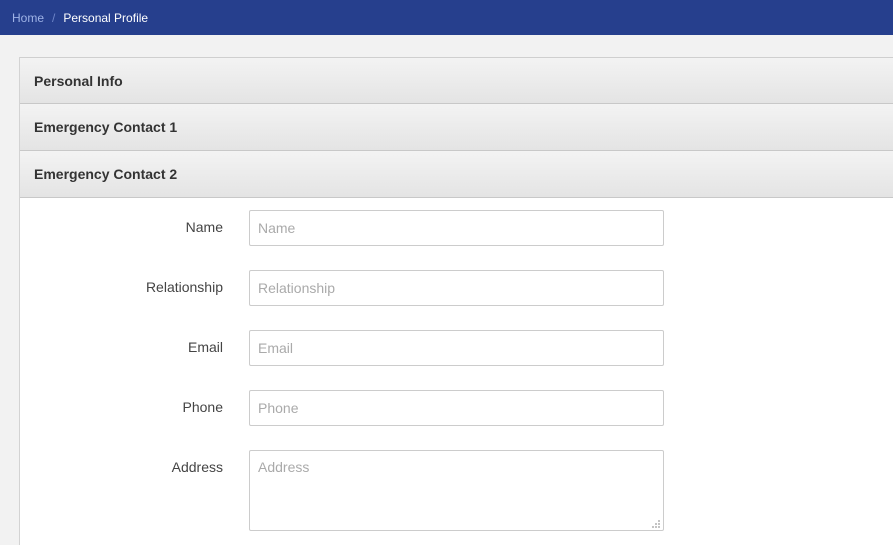 This screenshot has height=545, width=893. I want to click on relationship-input, so click(456, 288).